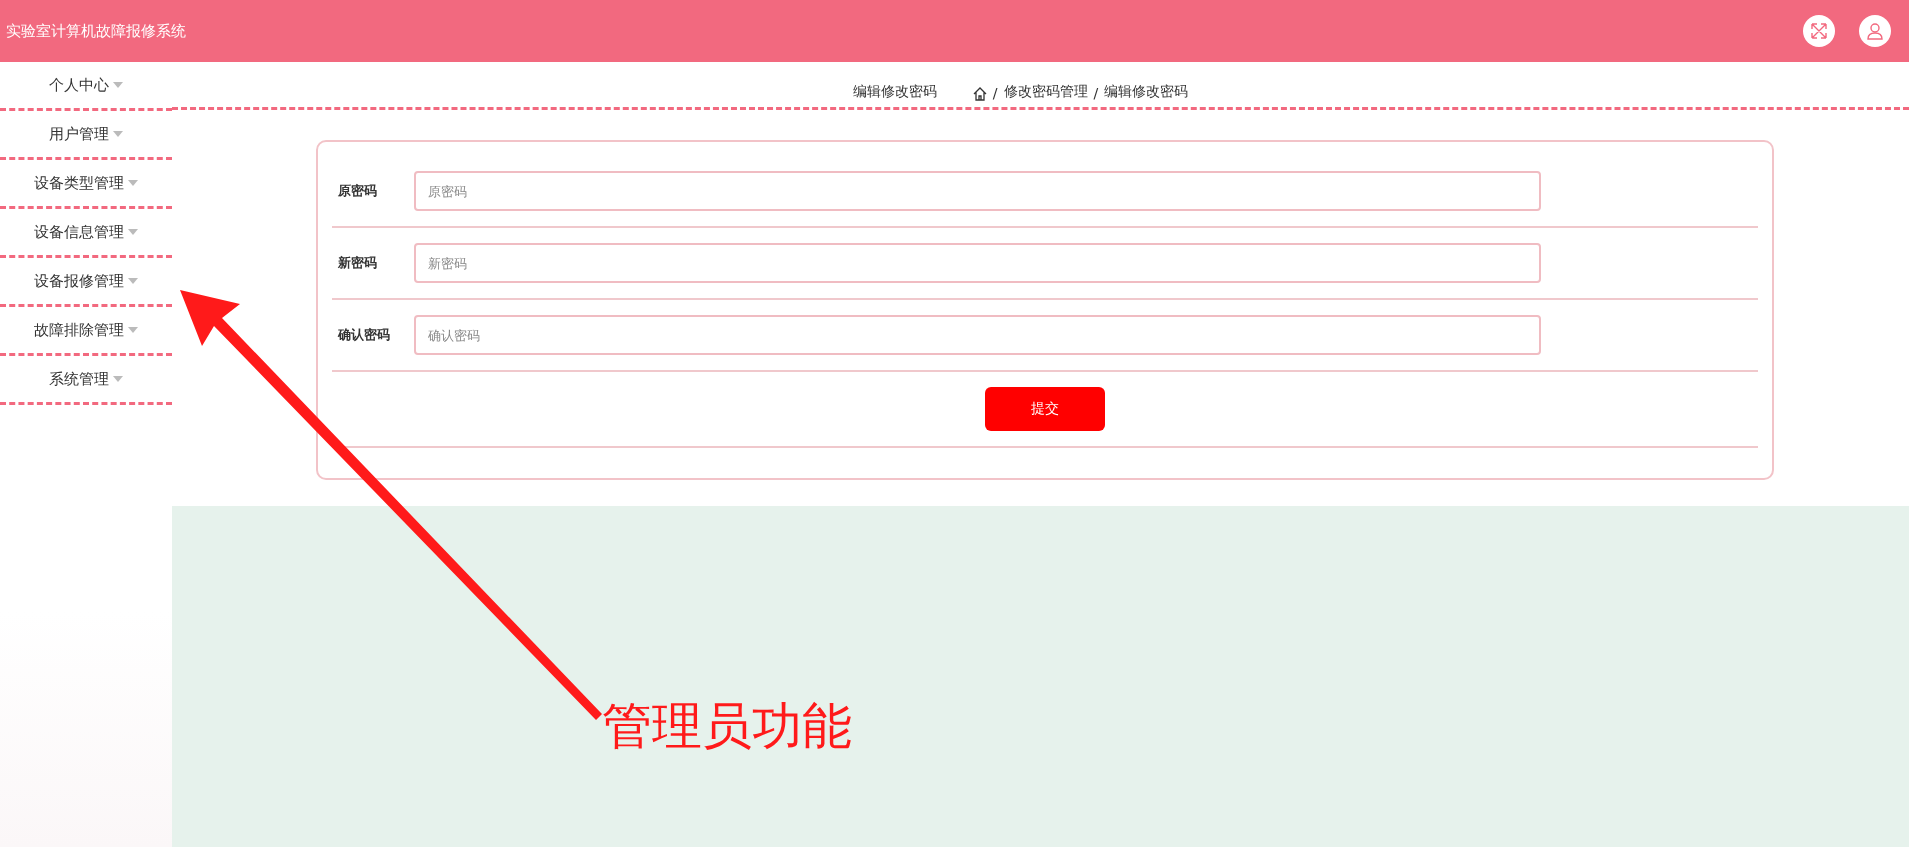 Image resolution: width=1909 pixels, height=847 pixels. What do you see at coordinates (357, 191) in the screenshot?
I see `field-label: 原密码` at bounding box center [357, 191].